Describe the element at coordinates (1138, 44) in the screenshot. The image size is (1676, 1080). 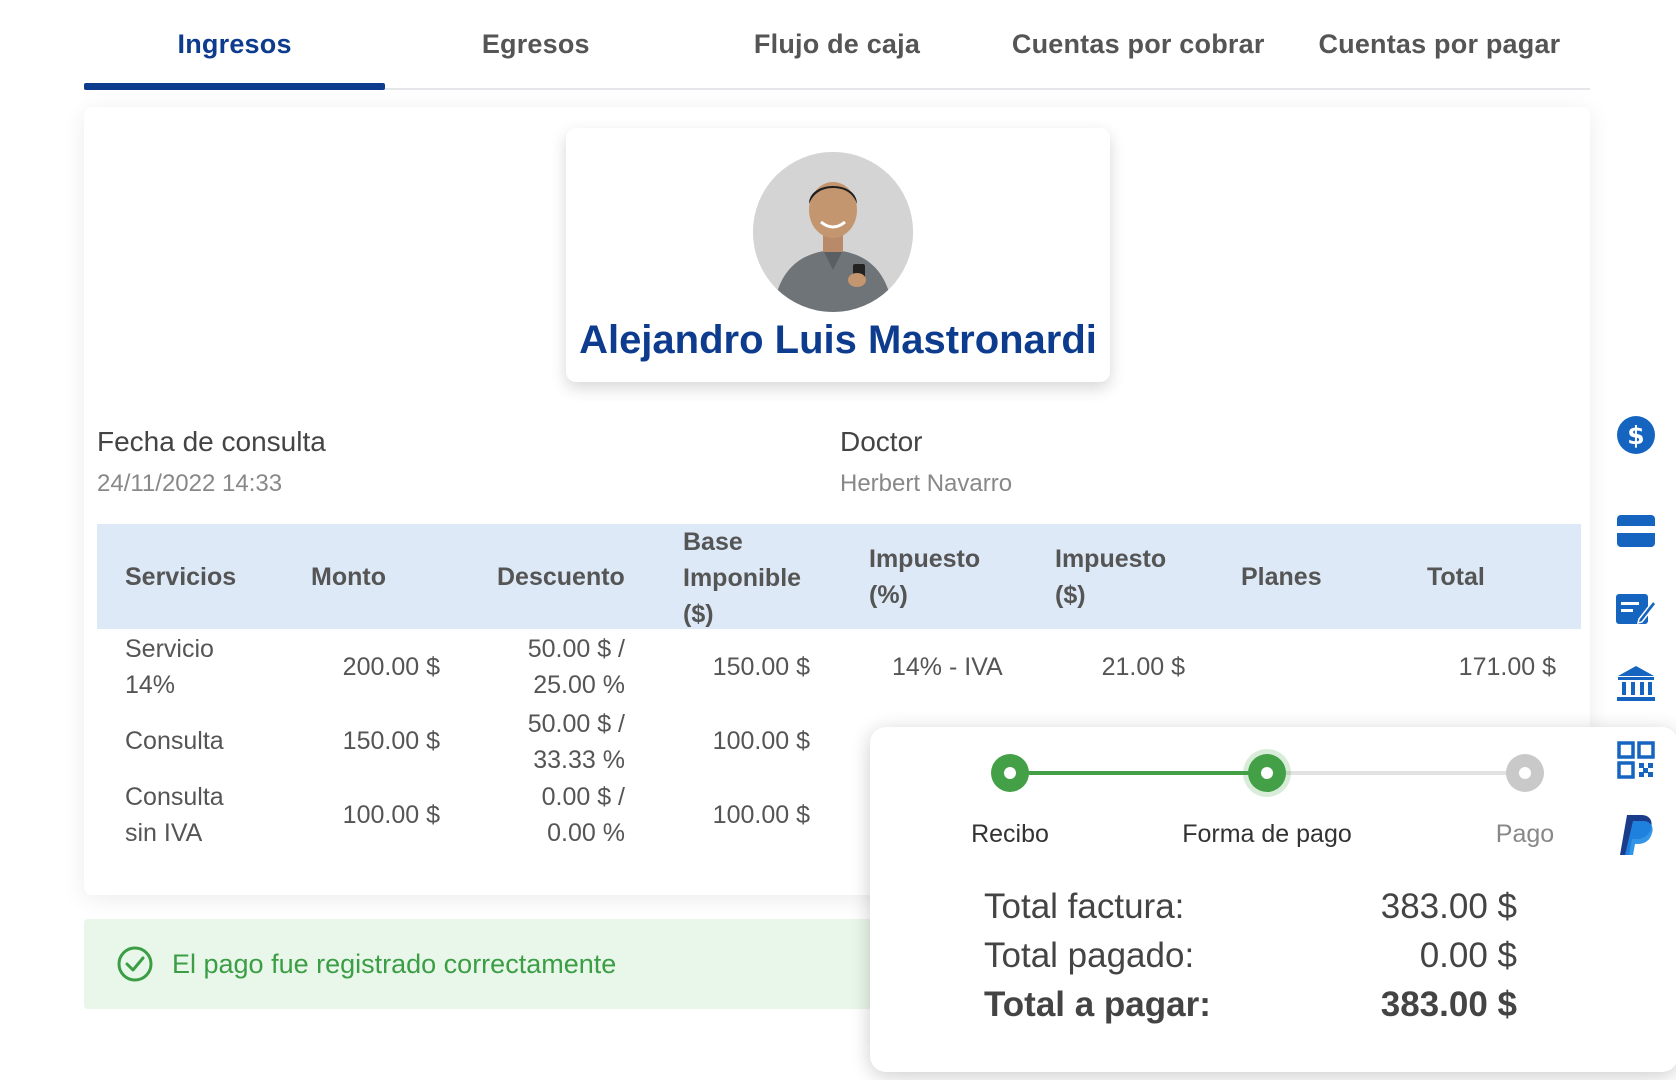
I see `tab-cuentas-por-cobrar: Cuentas por cobrar` at that location.